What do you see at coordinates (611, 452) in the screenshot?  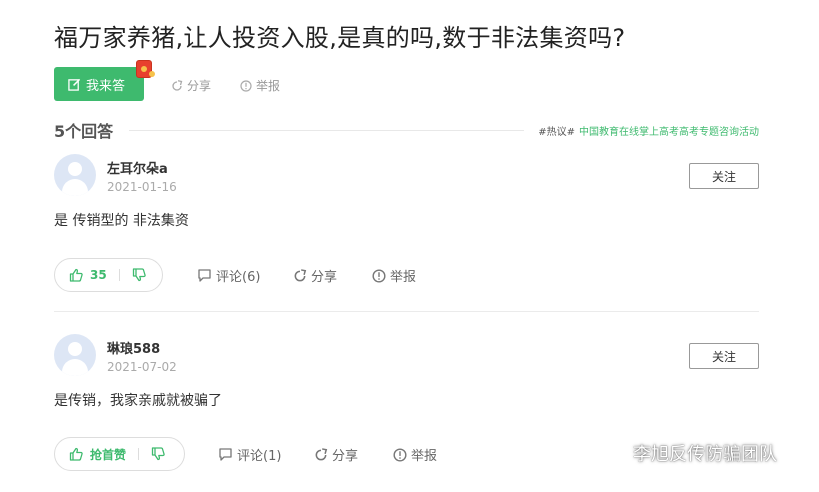 I see `wechat-icon` at bounding box center [611, 452].